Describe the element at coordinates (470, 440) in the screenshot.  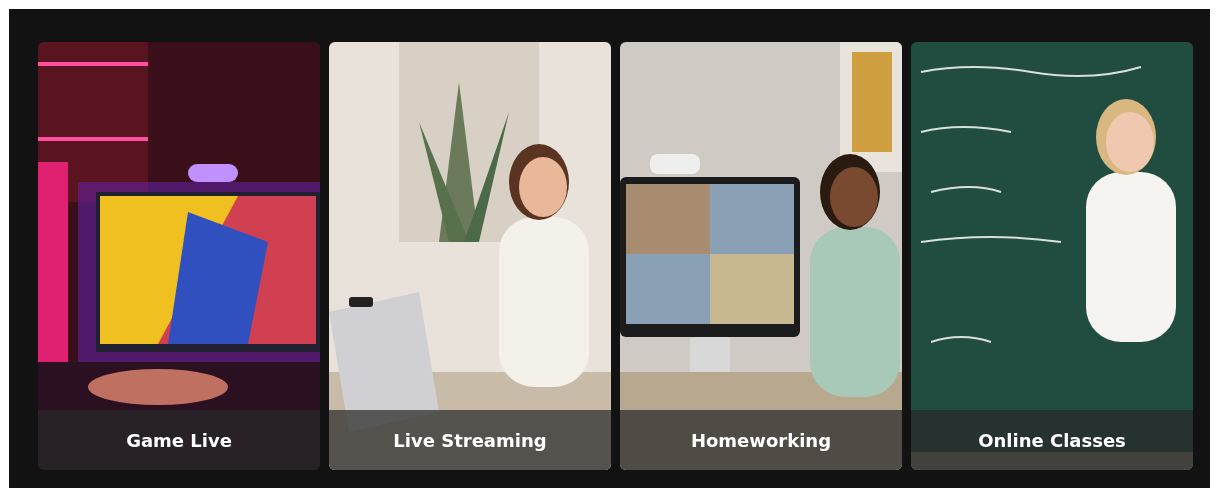
I see `card-caption: Live Streaming` at that location.